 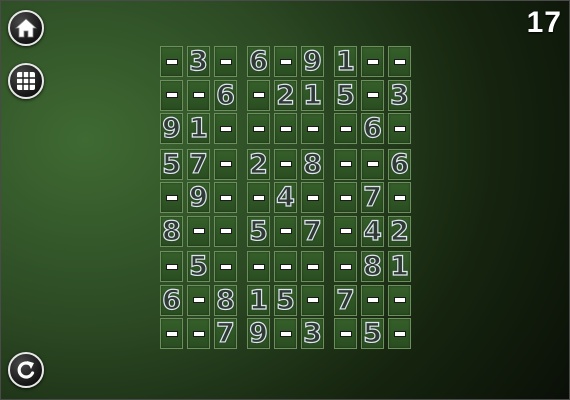 I want to click on undo-icon, so click(x=26, y=370).